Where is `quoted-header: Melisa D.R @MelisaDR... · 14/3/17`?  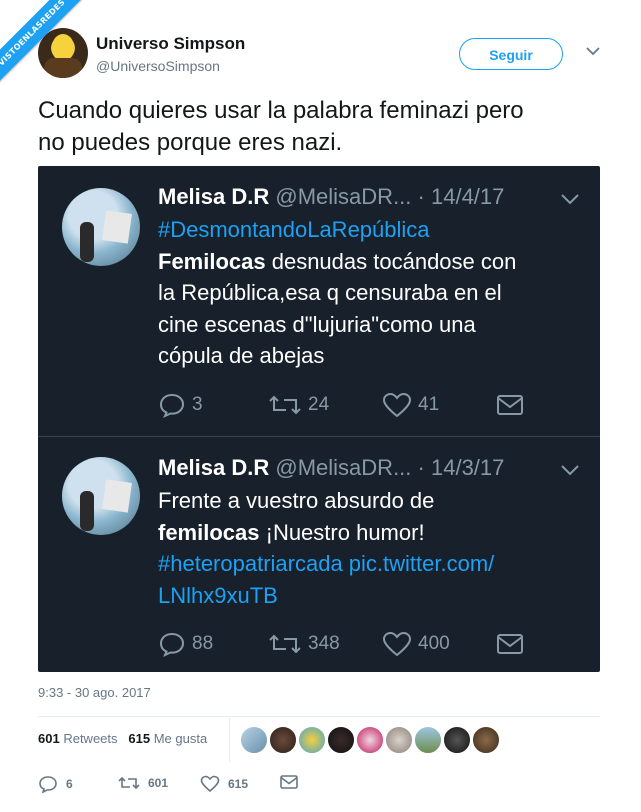
quoted-header: Melisa D.R @MelisaDR... · 14/3/17 is located at coordinates (331, 468).